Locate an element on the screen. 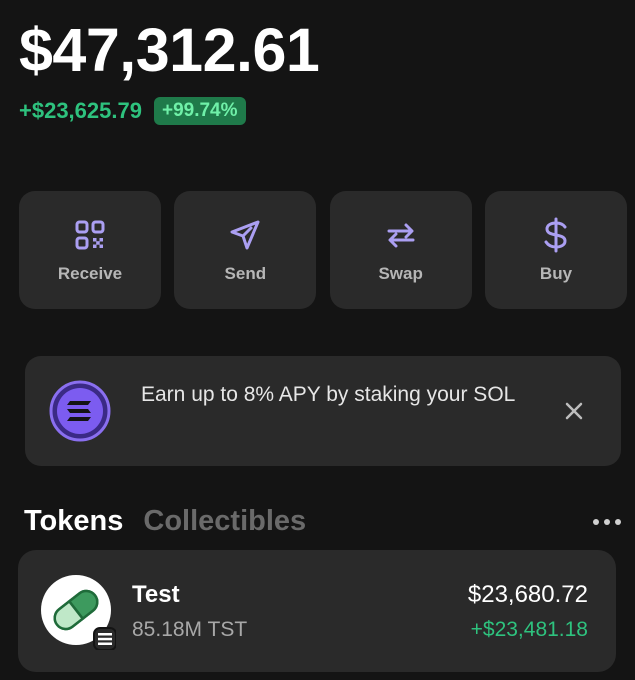  balance-change-amount: +$23,625.79 is located at coordinates (80, 110).